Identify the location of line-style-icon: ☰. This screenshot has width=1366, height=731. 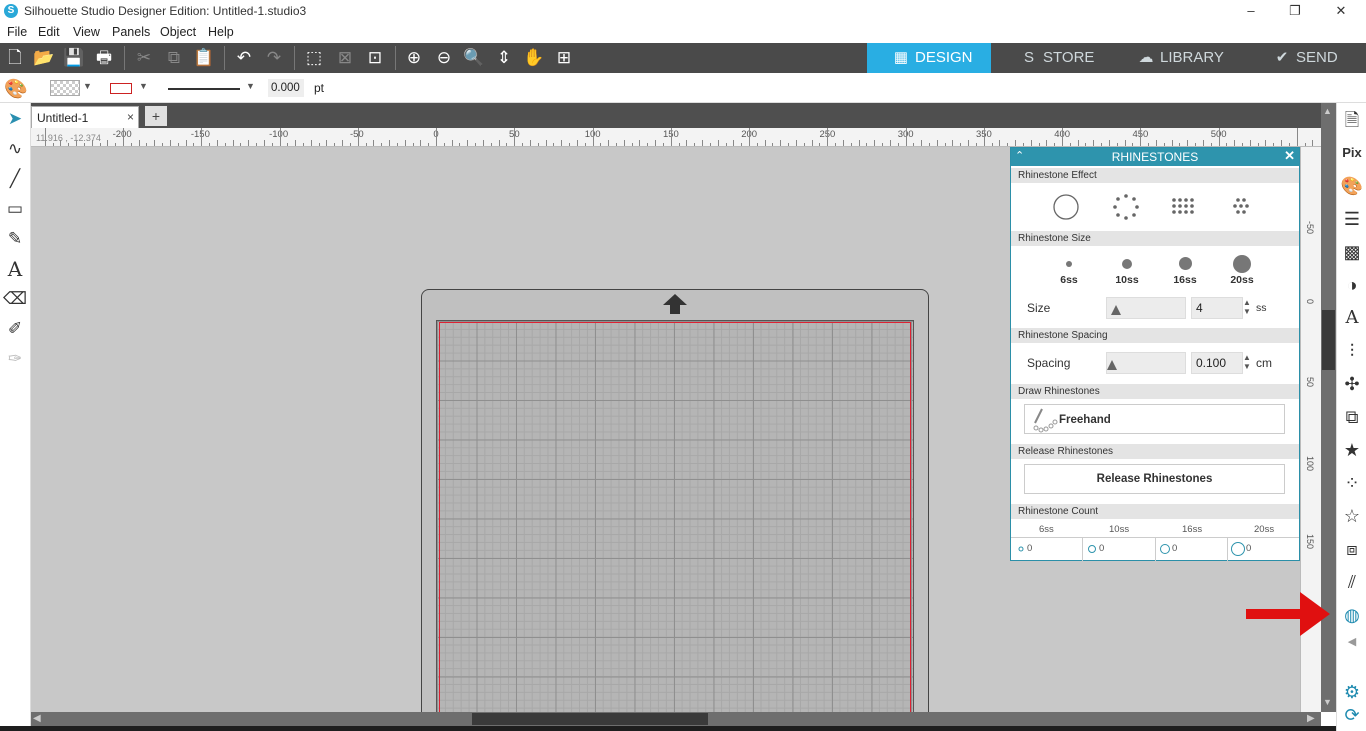
(1352, 219).